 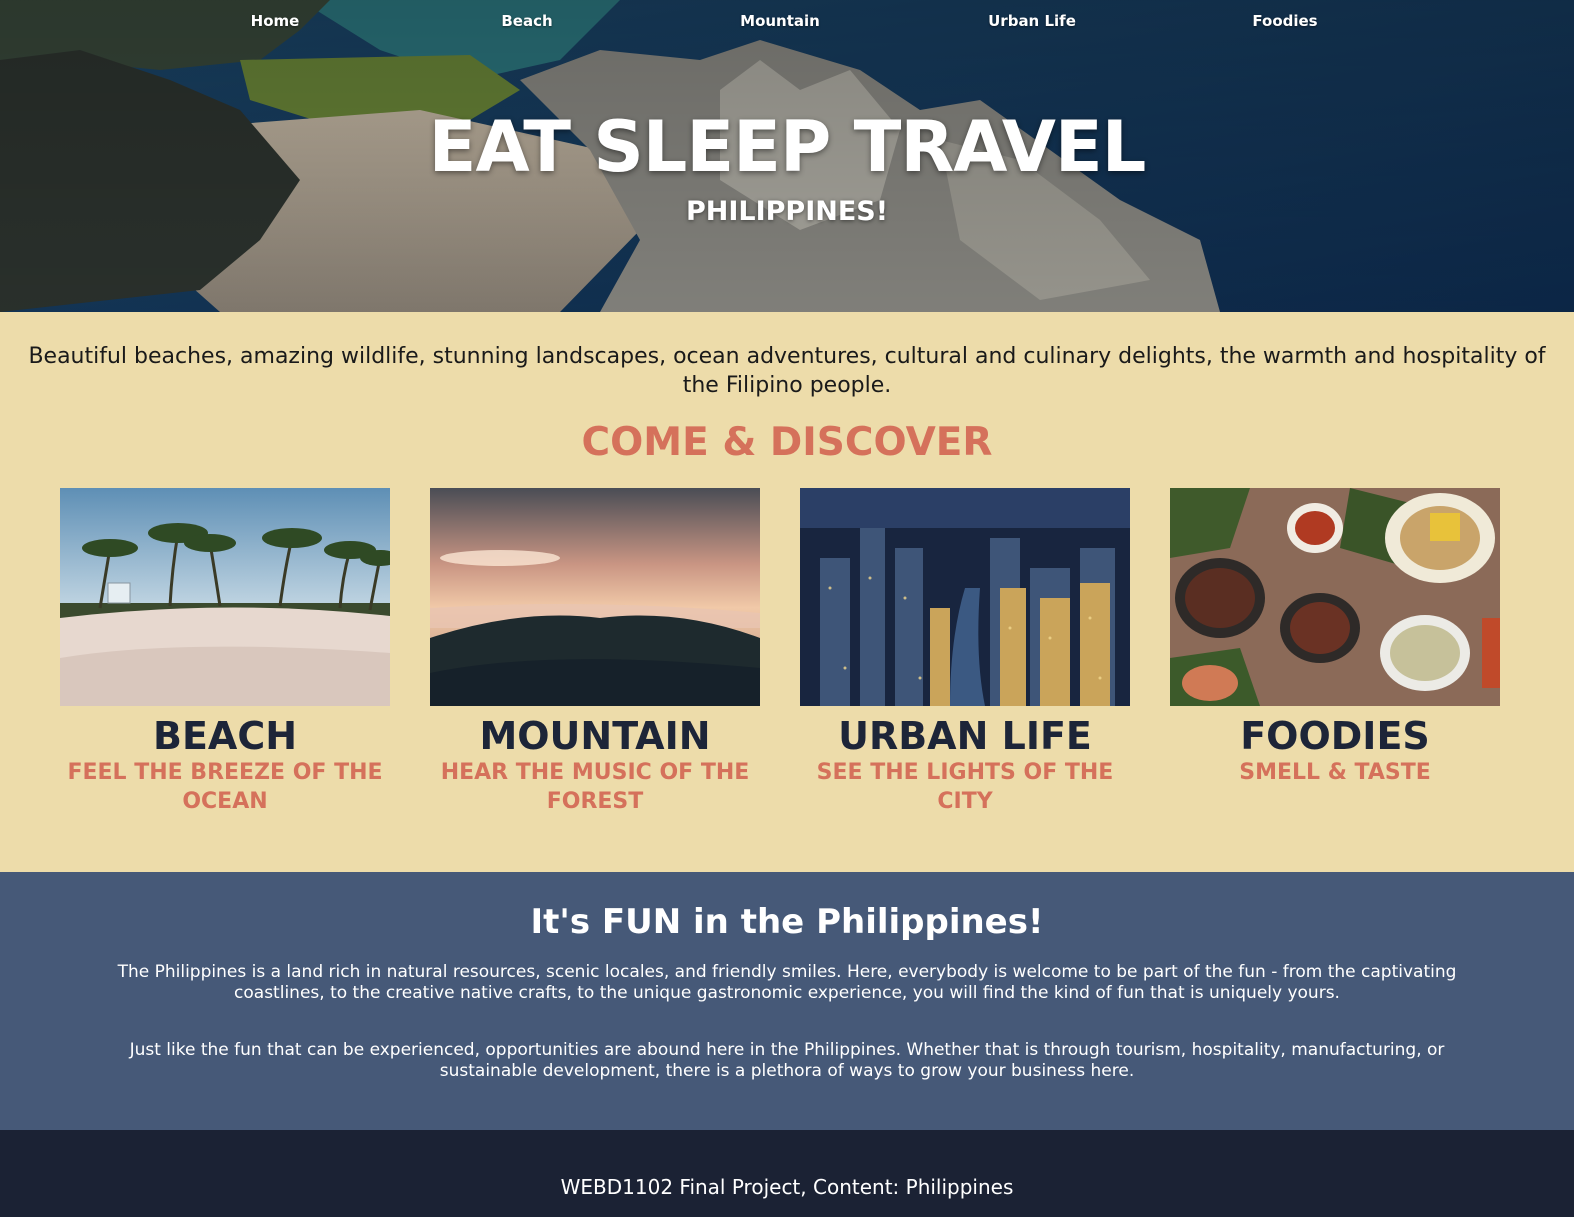 What do you see at coordinates (787, 147) in the screenshot?
I see `hero-title: EAT SLEEP TRAVEL` at bounding box center [787, 147].